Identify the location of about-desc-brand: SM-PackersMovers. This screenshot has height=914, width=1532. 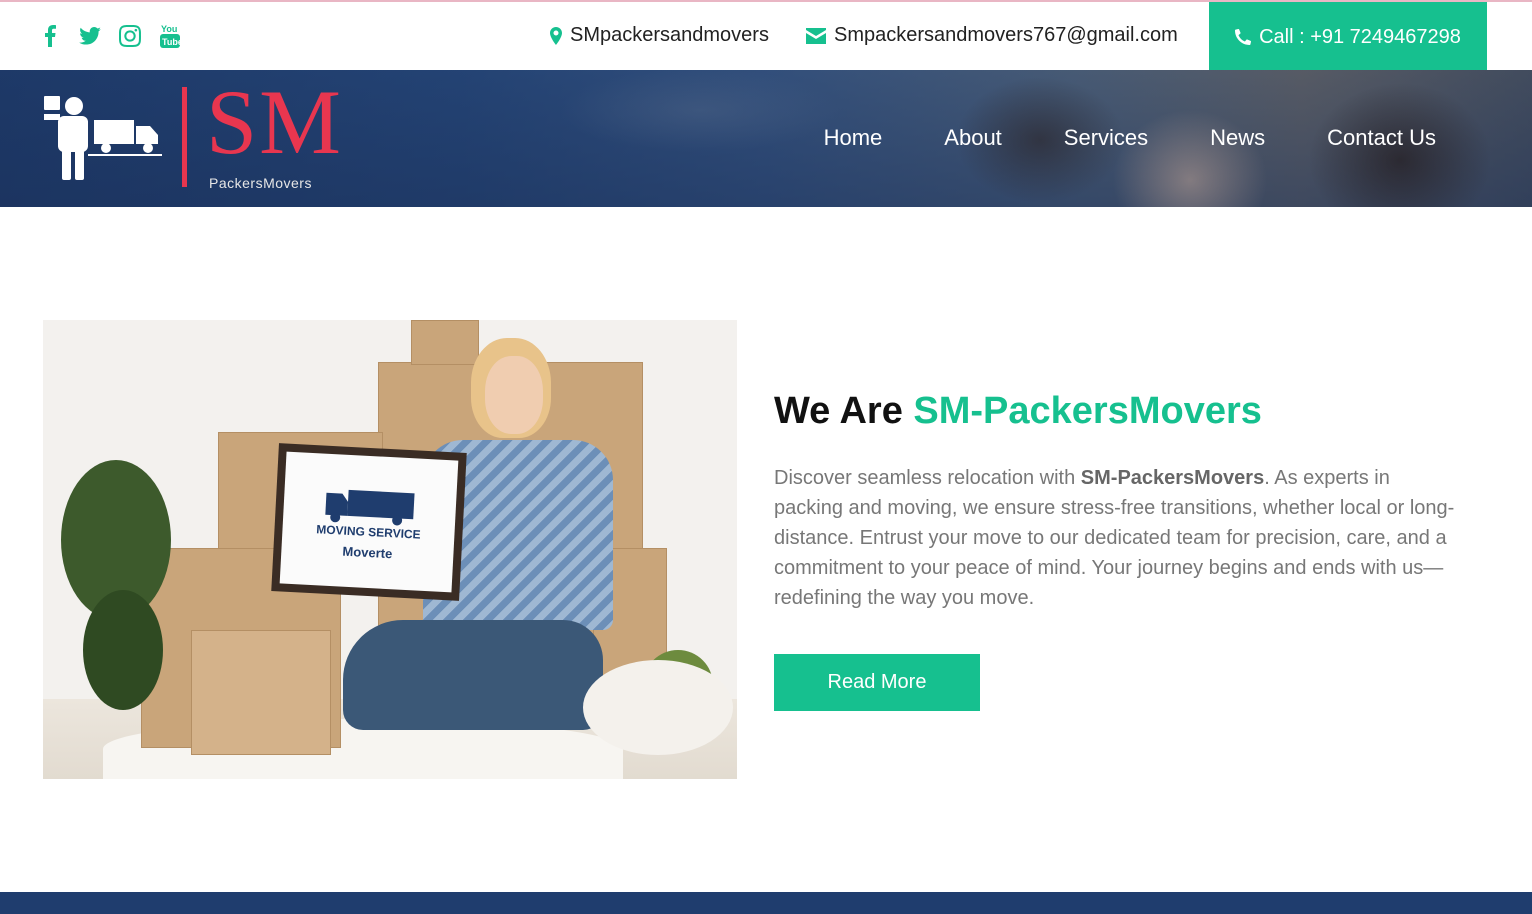
(1172, 478).